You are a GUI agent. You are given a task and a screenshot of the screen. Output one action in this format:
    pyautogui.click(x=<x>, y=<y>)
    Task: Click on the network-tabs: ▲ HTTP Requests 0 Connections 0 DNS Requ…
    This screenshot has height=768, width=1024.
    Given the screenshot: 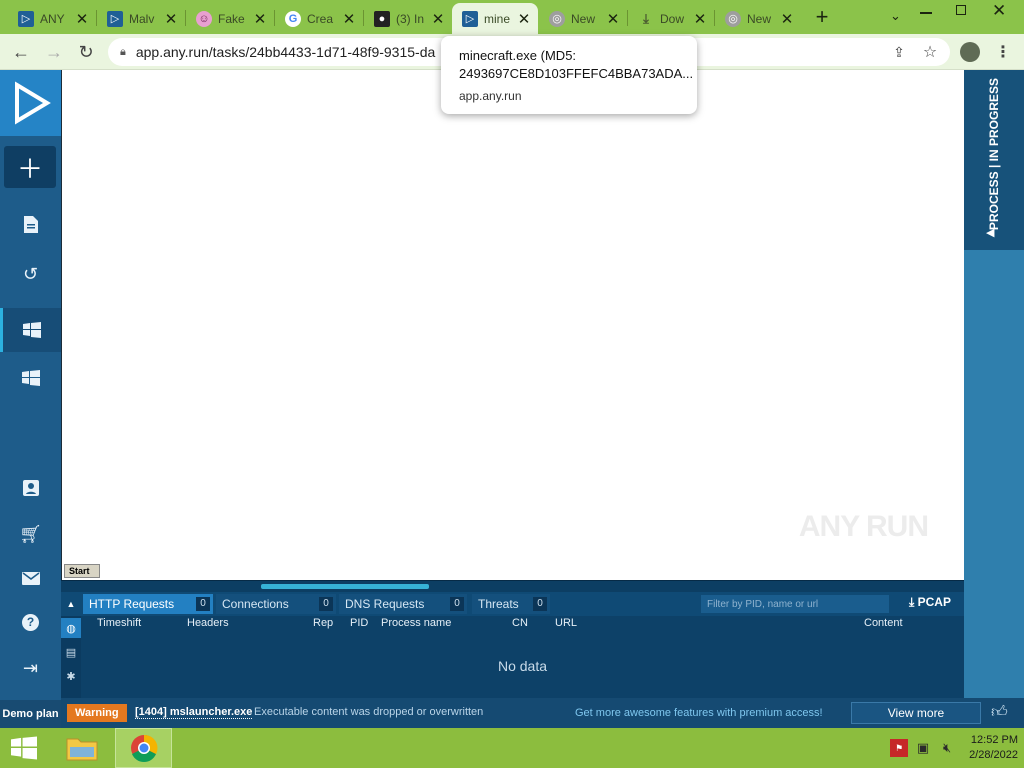 What is the action you would take?
    pyautogui.click(x=512, y=604)
    